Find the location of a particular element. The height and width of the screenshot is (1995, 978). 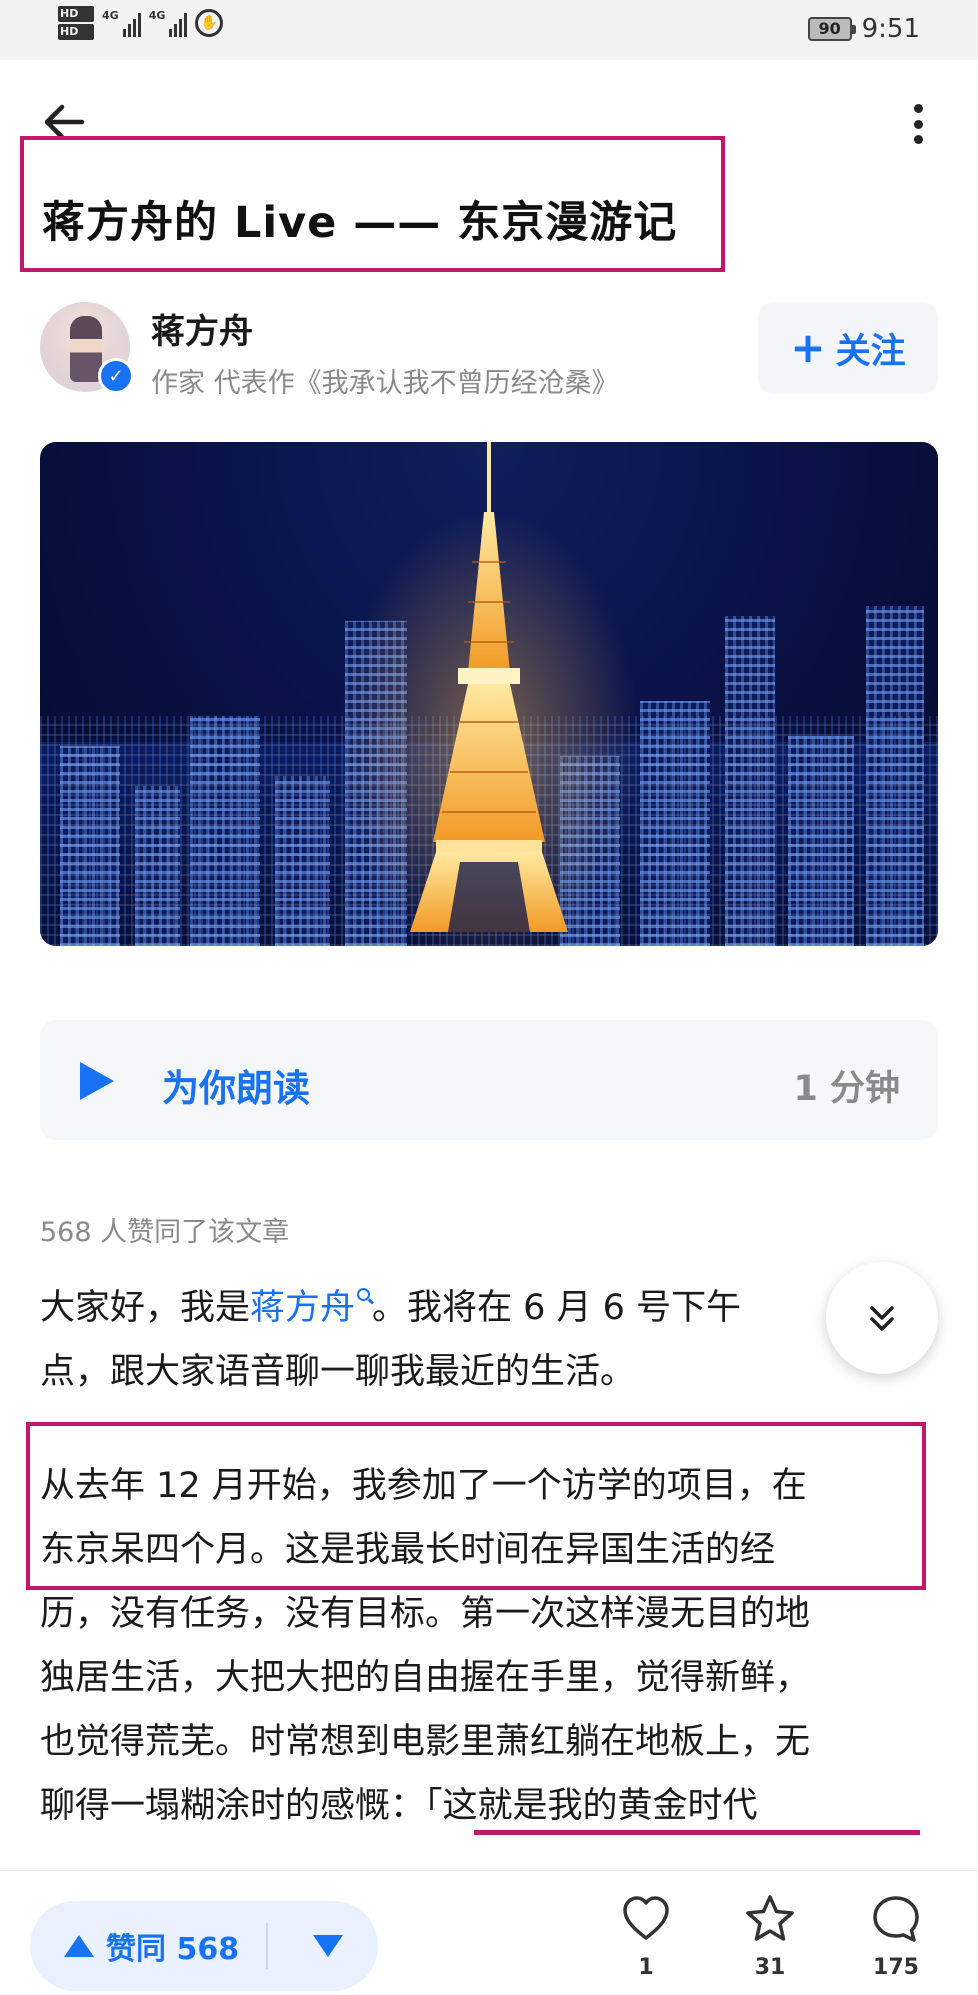

battery-icon: 90 is located at coordinates (831, 29).